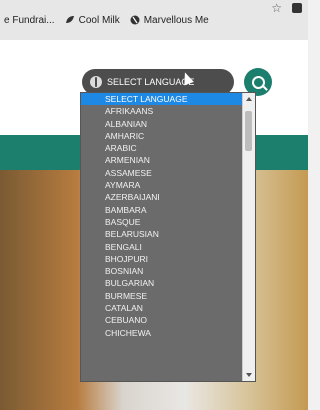  I want to click on scroll-down-icon, so click(249, 375).